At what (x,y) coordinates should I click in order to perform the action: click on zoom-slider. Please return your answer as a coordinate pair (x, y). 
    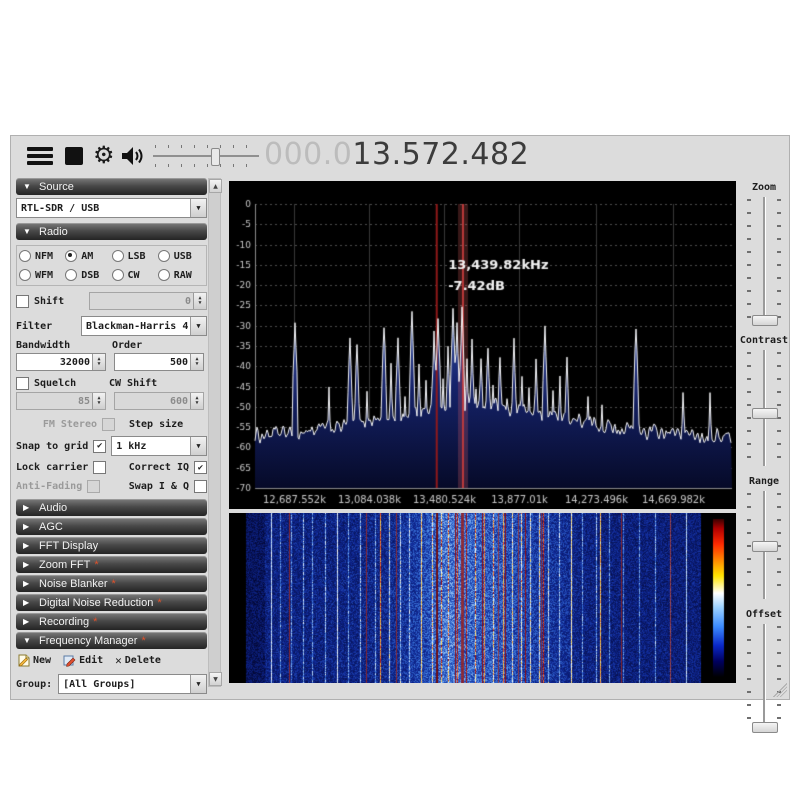
    Looking at the image, I should click on (764, 261).